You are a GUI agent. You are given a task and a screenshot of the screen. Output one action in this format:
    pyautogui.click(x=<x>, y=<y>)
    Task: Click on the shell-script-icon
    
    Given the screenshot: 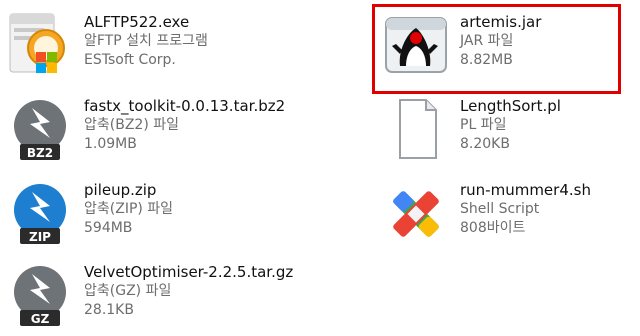 What is the action you would take?
    pyautogui.click(x=416, y=212)
    